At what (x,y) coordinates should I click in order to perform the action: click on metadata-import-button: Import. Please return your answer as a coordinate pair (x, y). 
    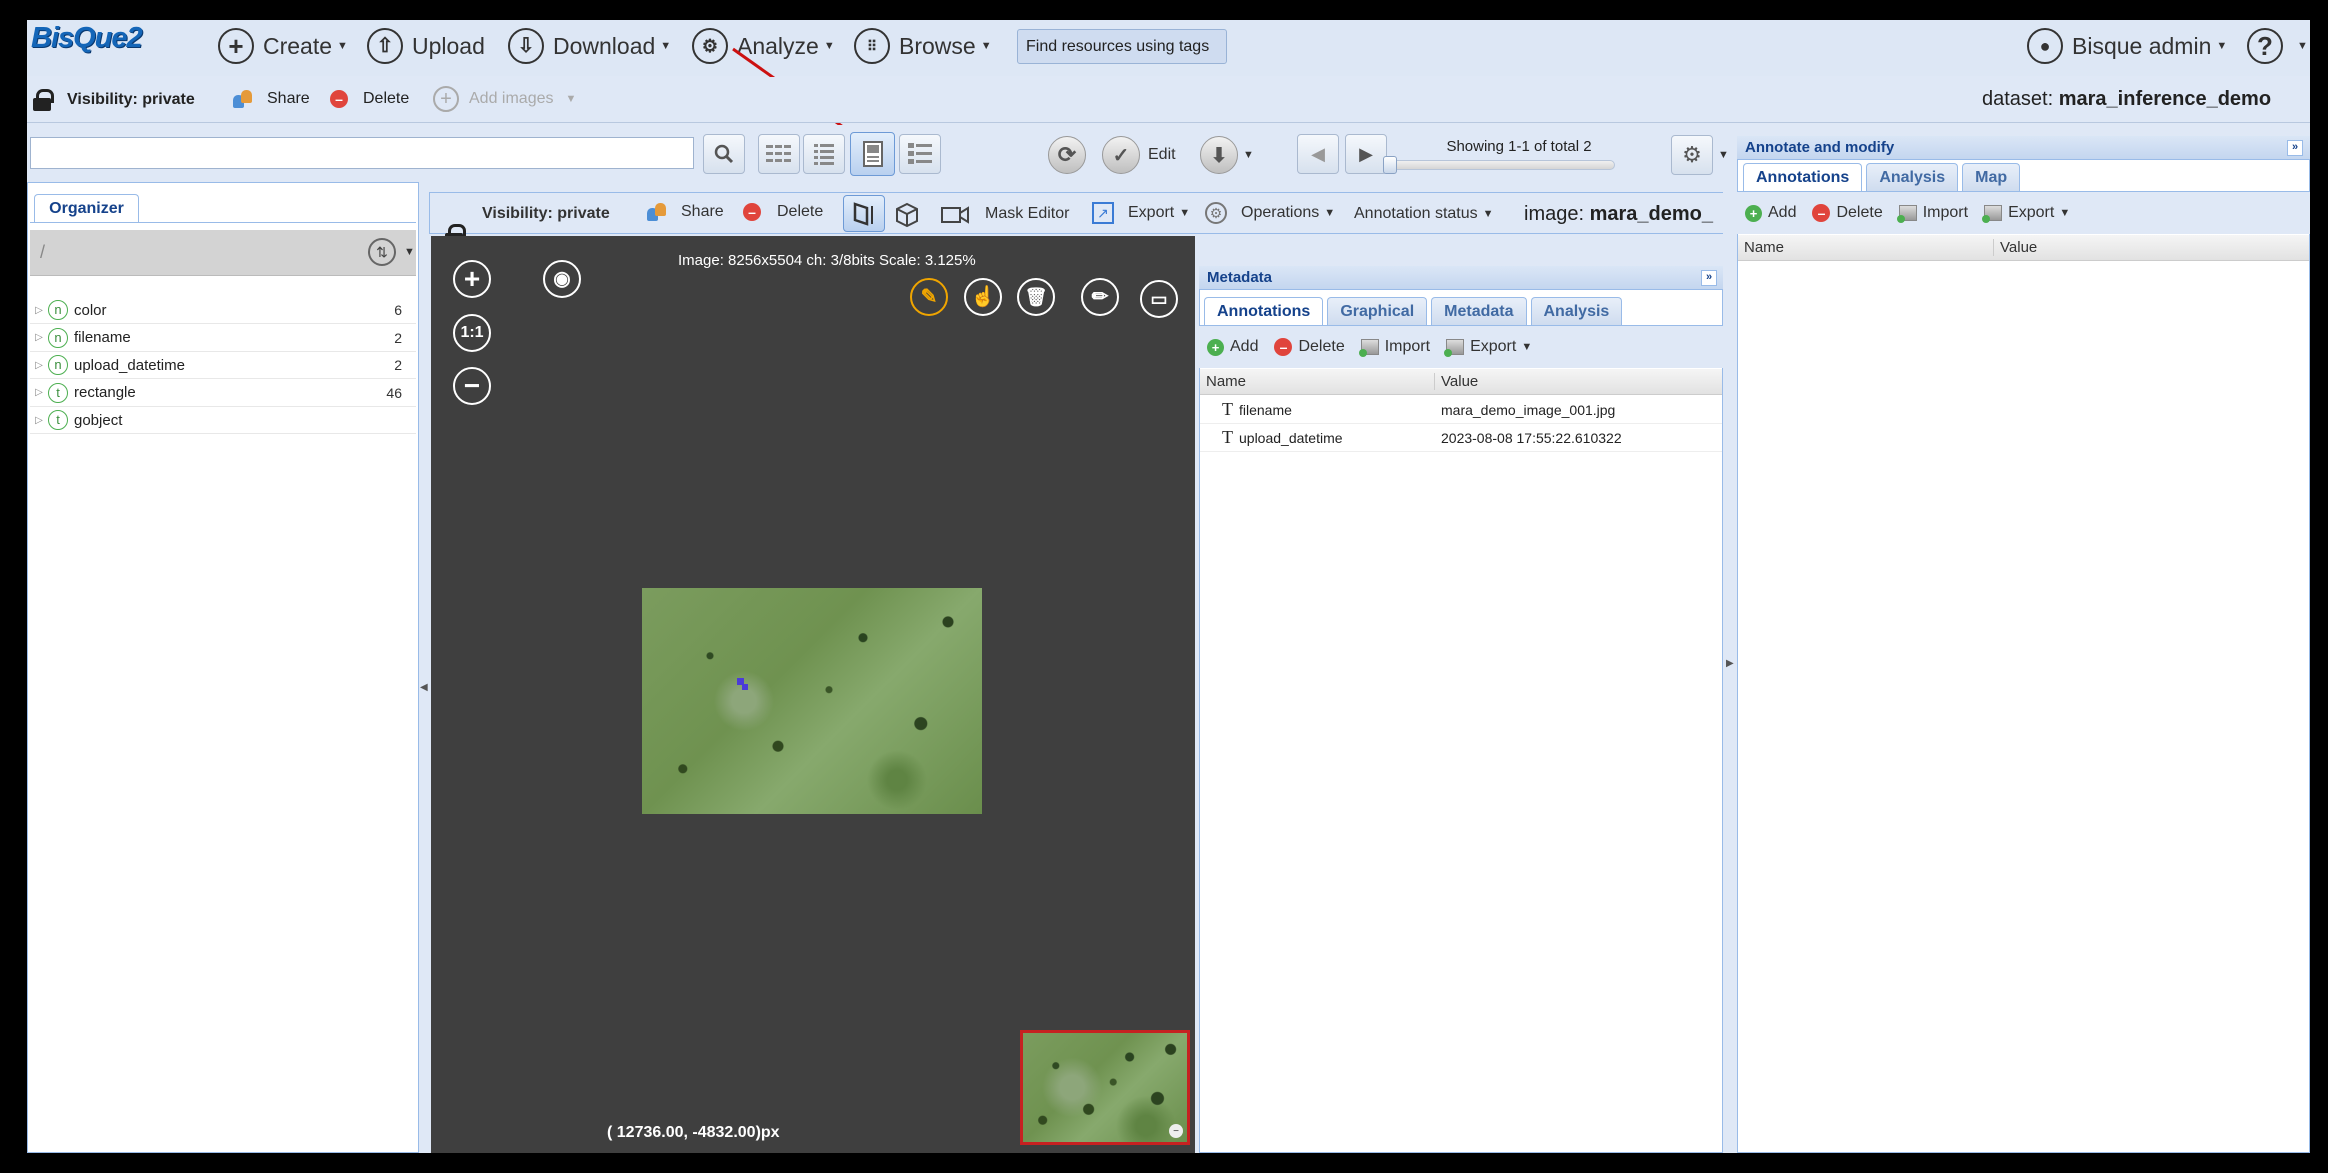
    Looking at the image, I should click on (1394, 347).